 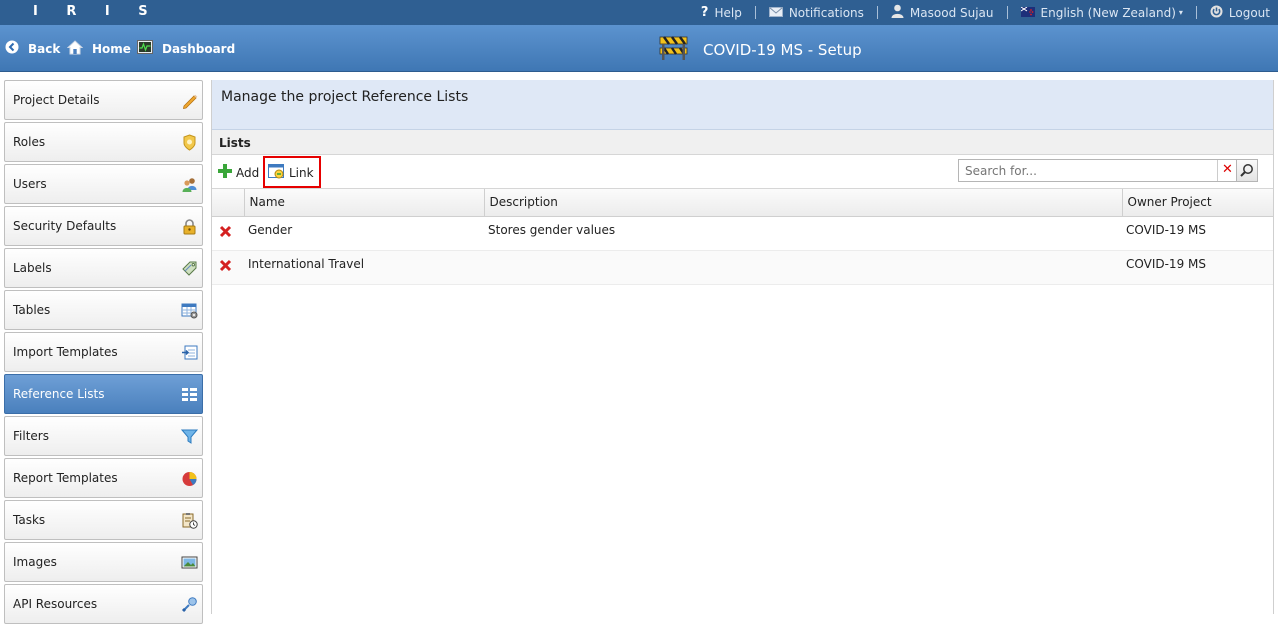 What do you see at coordinates (59, 394) in the screenshot?
I see `sidebar-item-label: Reference Lists` at bounding box center [59, 394].